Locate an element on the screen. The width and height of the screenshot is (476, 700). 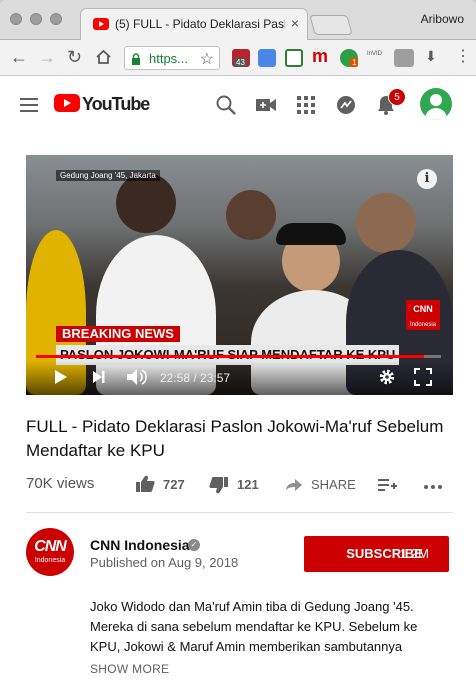
time-display: 22:58 / 23:57 is located at coordinates (195, 378).